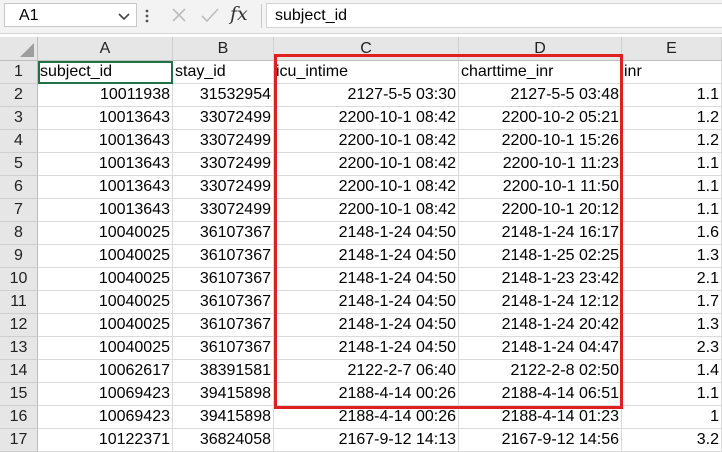  Describe the element at coordinates (19, 348) in the screenshot. I see `row-header-13: 13` at that location.